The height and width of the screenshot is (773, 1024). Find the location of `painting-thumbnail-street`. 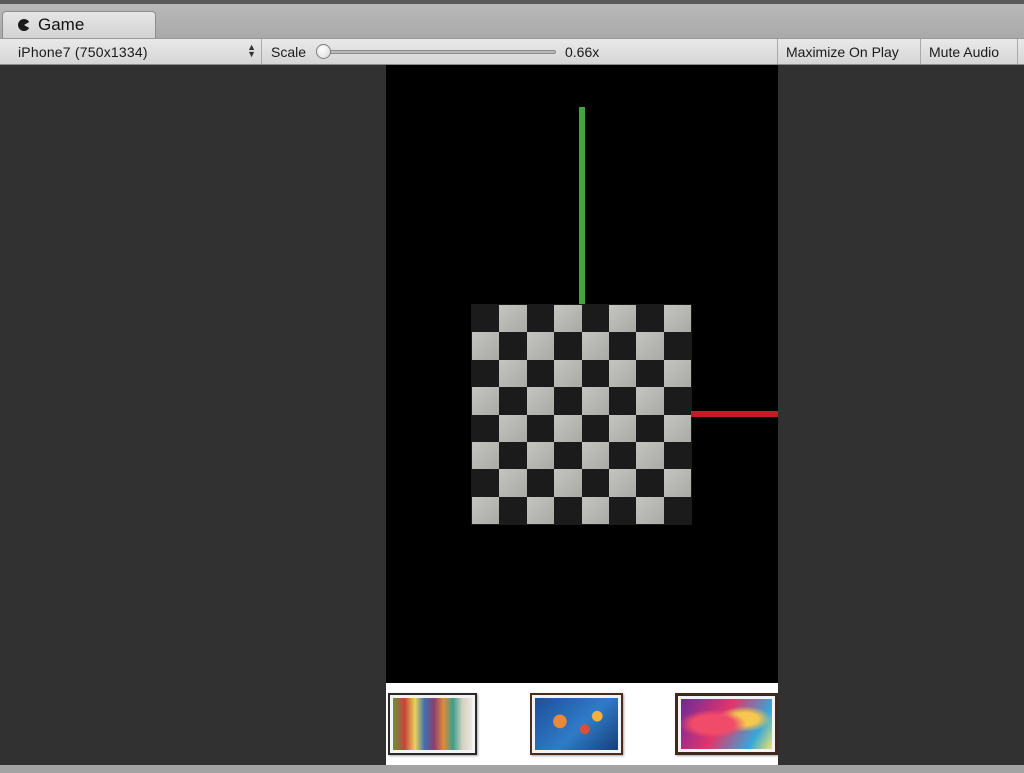

painting-thumbnail-street is located at coordinates (432, 724).